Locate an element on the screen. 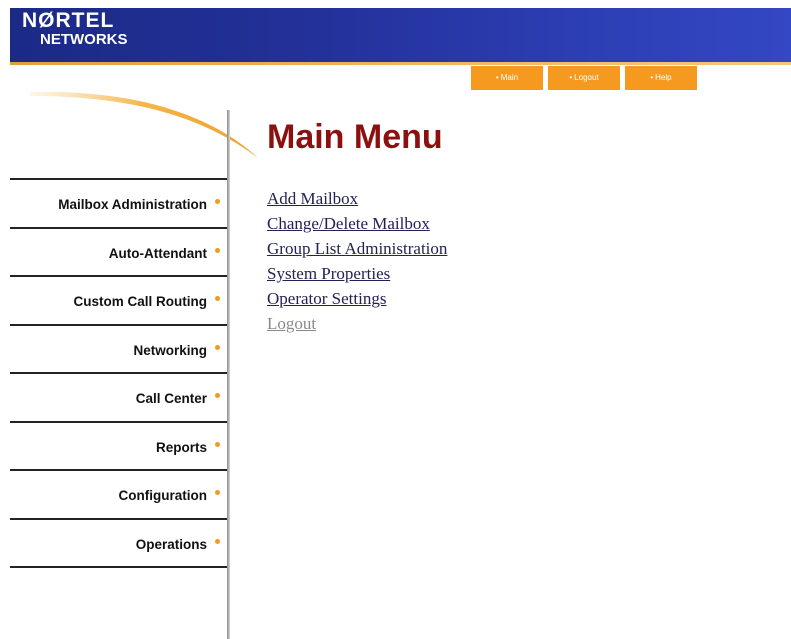  sidebar-item-auto-attendant: Auto-Attendant is located at coordinates (118, 251).